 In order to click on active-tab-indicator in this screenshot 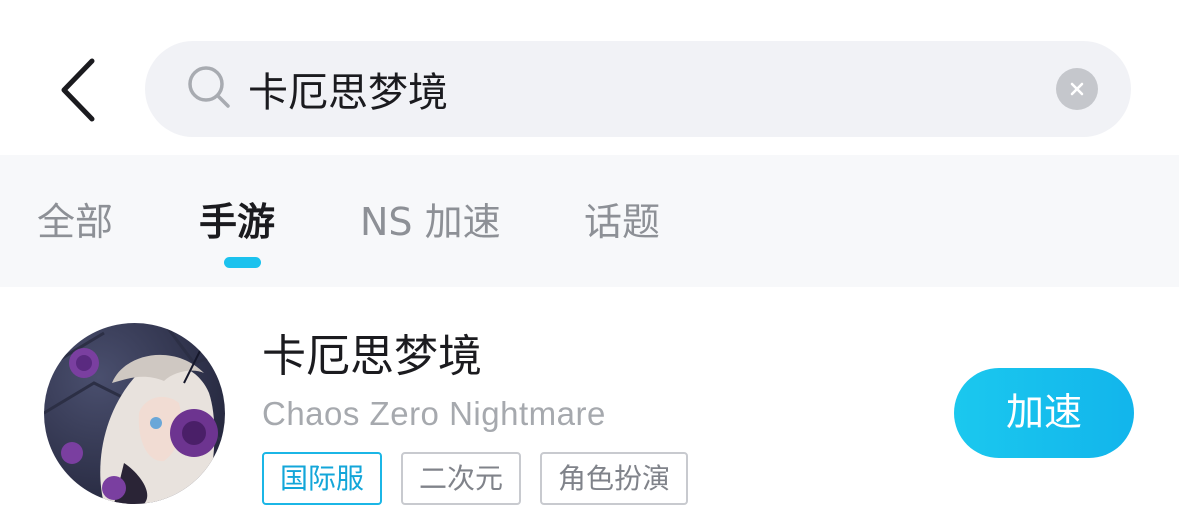, I will do `click(242, 262)`.